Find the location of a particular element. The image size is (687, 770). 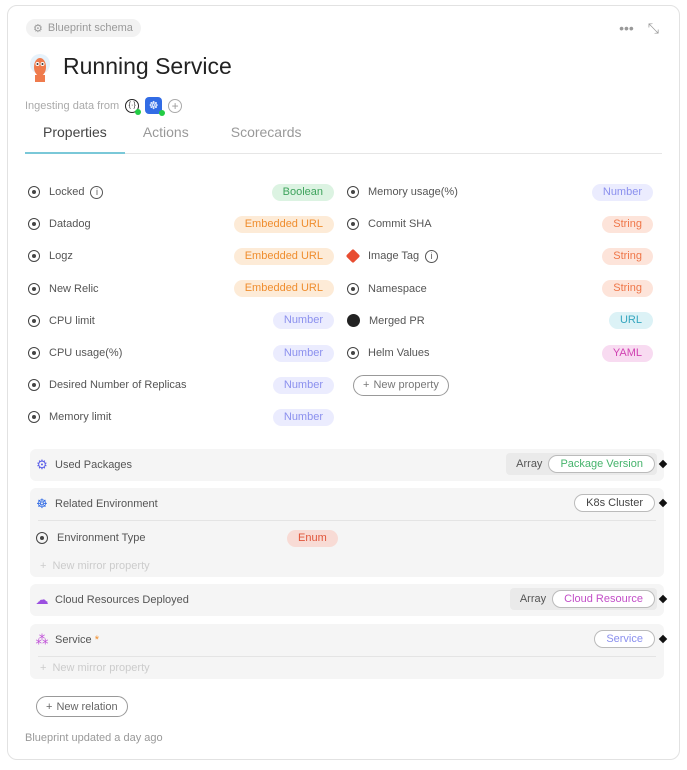

property-row: Memory usage(%) Number is located at coordinates (500, 192).